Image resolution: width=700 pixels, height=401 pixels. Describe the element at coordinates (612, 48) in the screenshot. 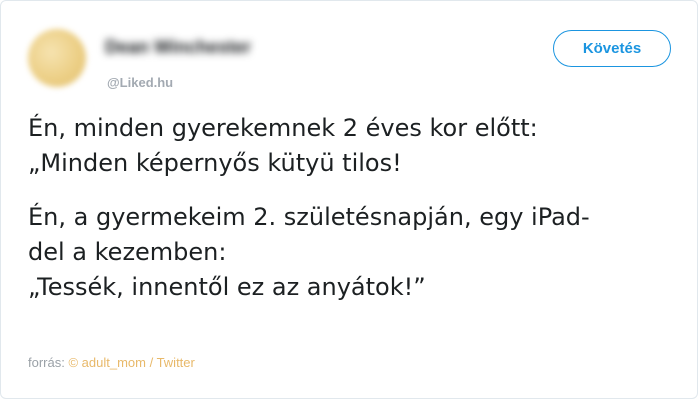

I see `follow-button: Követés` at that location.